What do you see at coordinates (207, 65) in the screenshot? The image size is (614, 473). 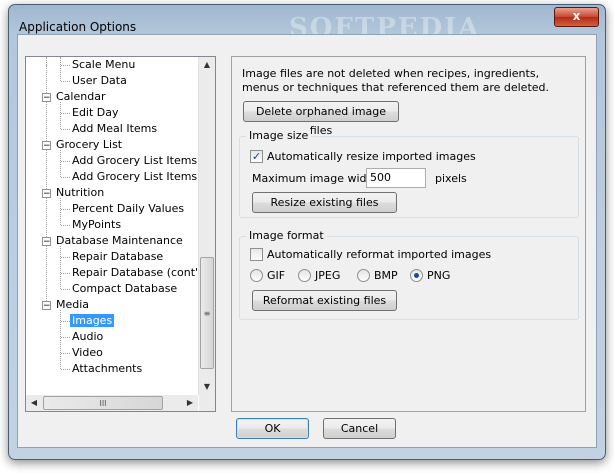 I see `scroll-up-arrow-icon: ▲` at bounding box center [207, 65].